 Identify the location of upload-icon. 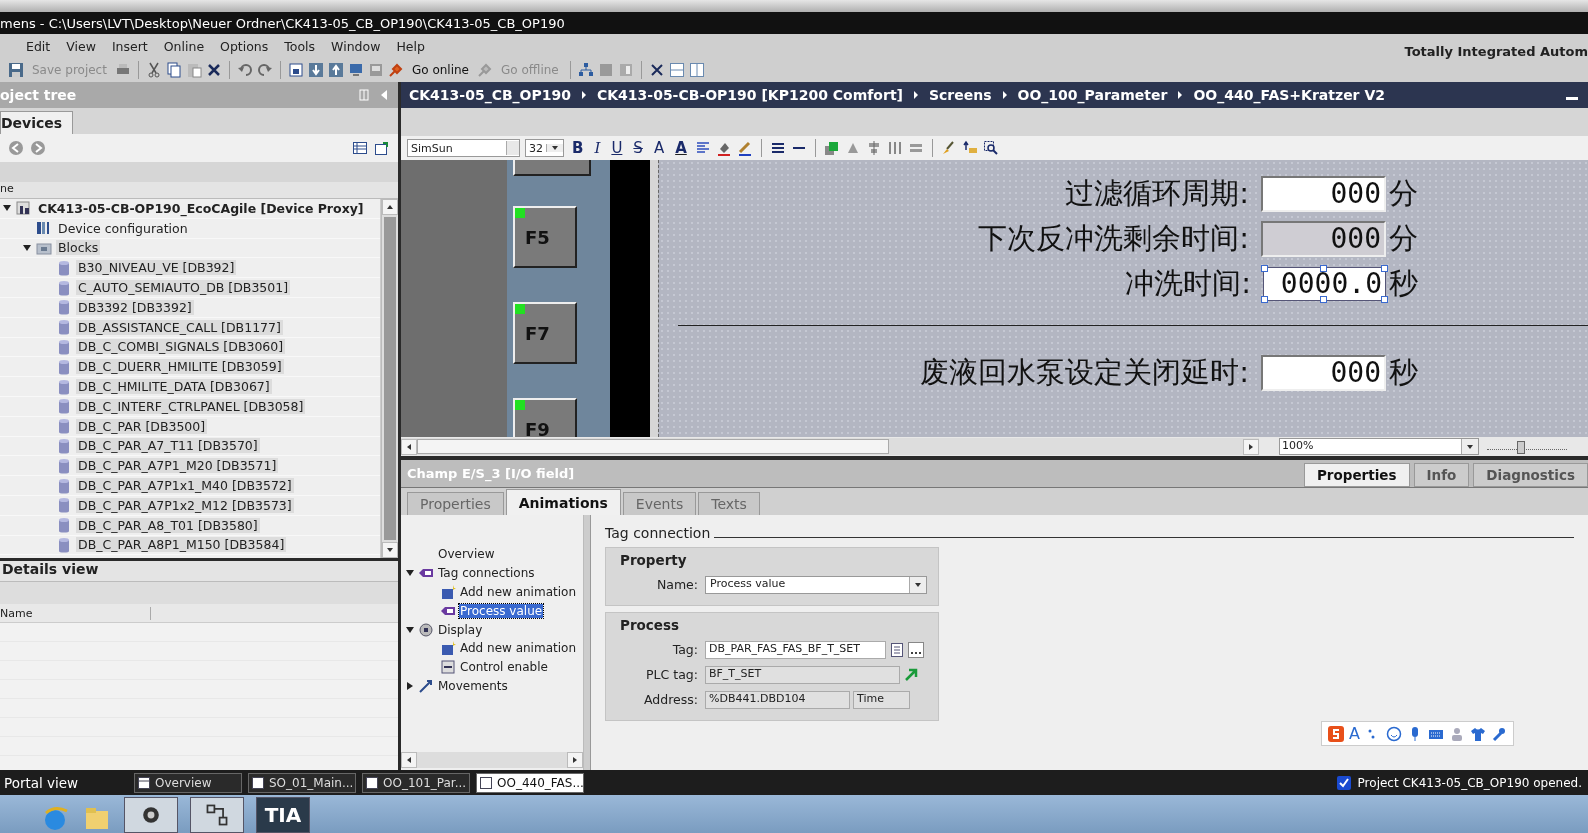
(335, 70).